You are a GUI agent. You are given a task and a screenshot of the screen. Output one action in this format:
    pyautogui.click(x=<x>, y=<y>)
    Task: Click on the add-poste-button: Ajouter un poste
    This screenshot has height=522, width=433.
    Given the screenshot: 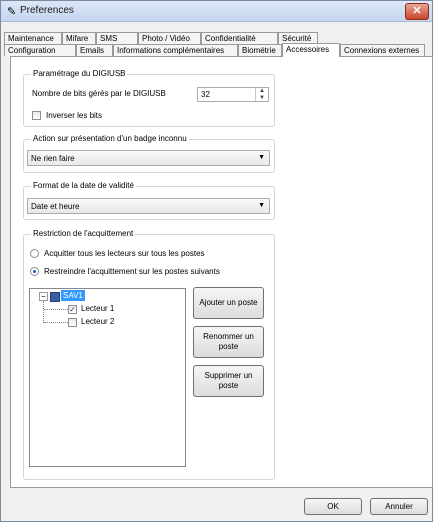 What is the action you would take?
    pyautogui.click(x=228, y=303)
    